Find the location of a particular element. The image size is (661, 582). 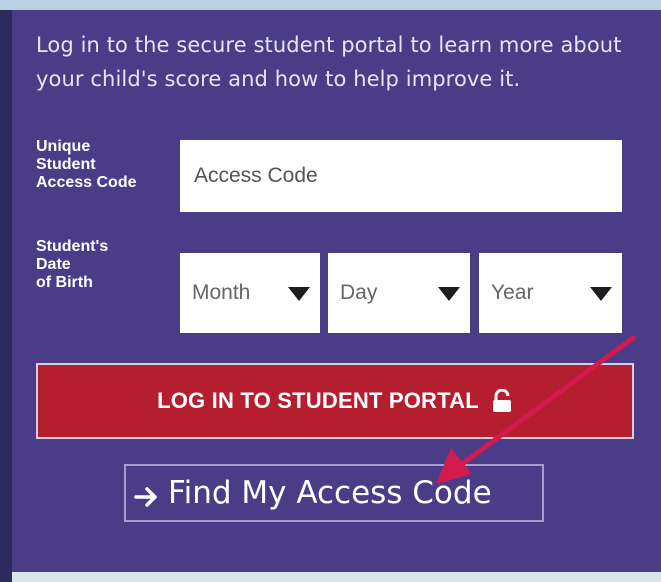

day-select-value: Day is located at coordinates (359, 292).